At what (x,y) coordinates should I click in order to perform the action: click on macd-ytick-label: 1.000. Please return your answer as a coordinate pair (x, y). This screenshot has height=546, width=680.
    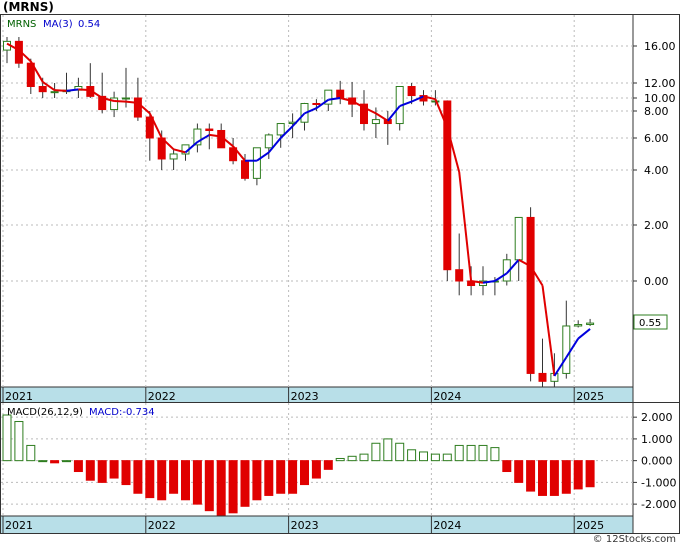
    Looking at the image, I should click on (657, 439).